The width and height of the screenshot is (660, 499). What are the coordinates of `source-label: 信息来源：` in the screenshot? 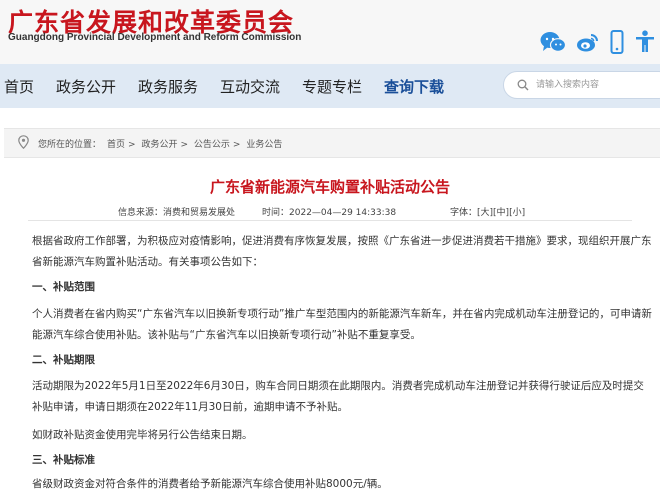 It's located at (141, 213).